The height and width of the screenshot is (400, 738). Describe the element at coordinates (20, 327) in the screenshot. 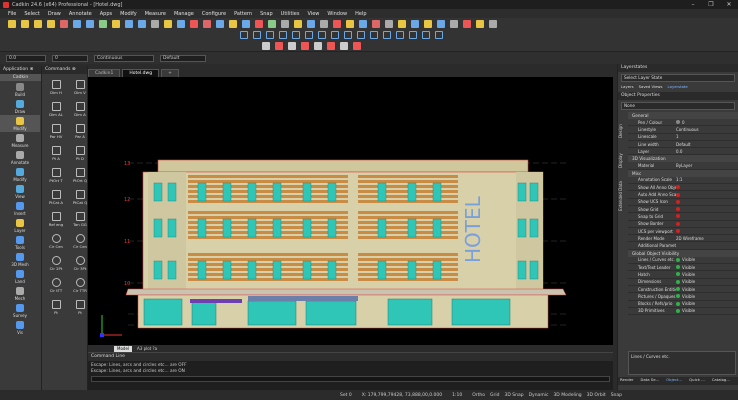

I see `app-item-vis: Vis` at that location.